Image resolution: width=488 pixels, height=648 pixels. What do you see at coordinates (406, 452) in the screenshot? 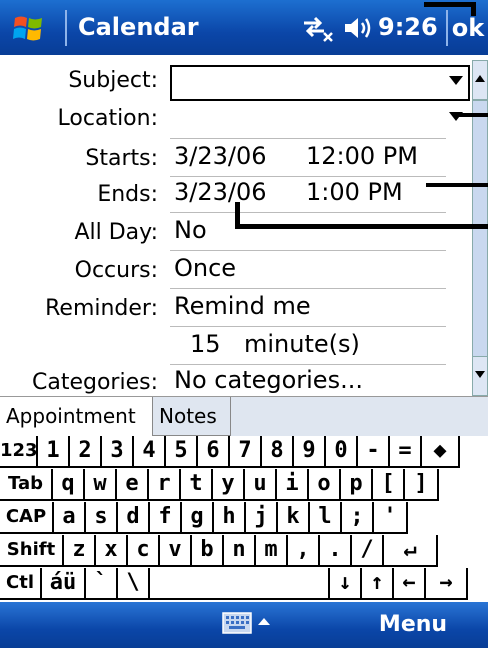
I see `key-symbol: =` at bounding box center [406, 452].